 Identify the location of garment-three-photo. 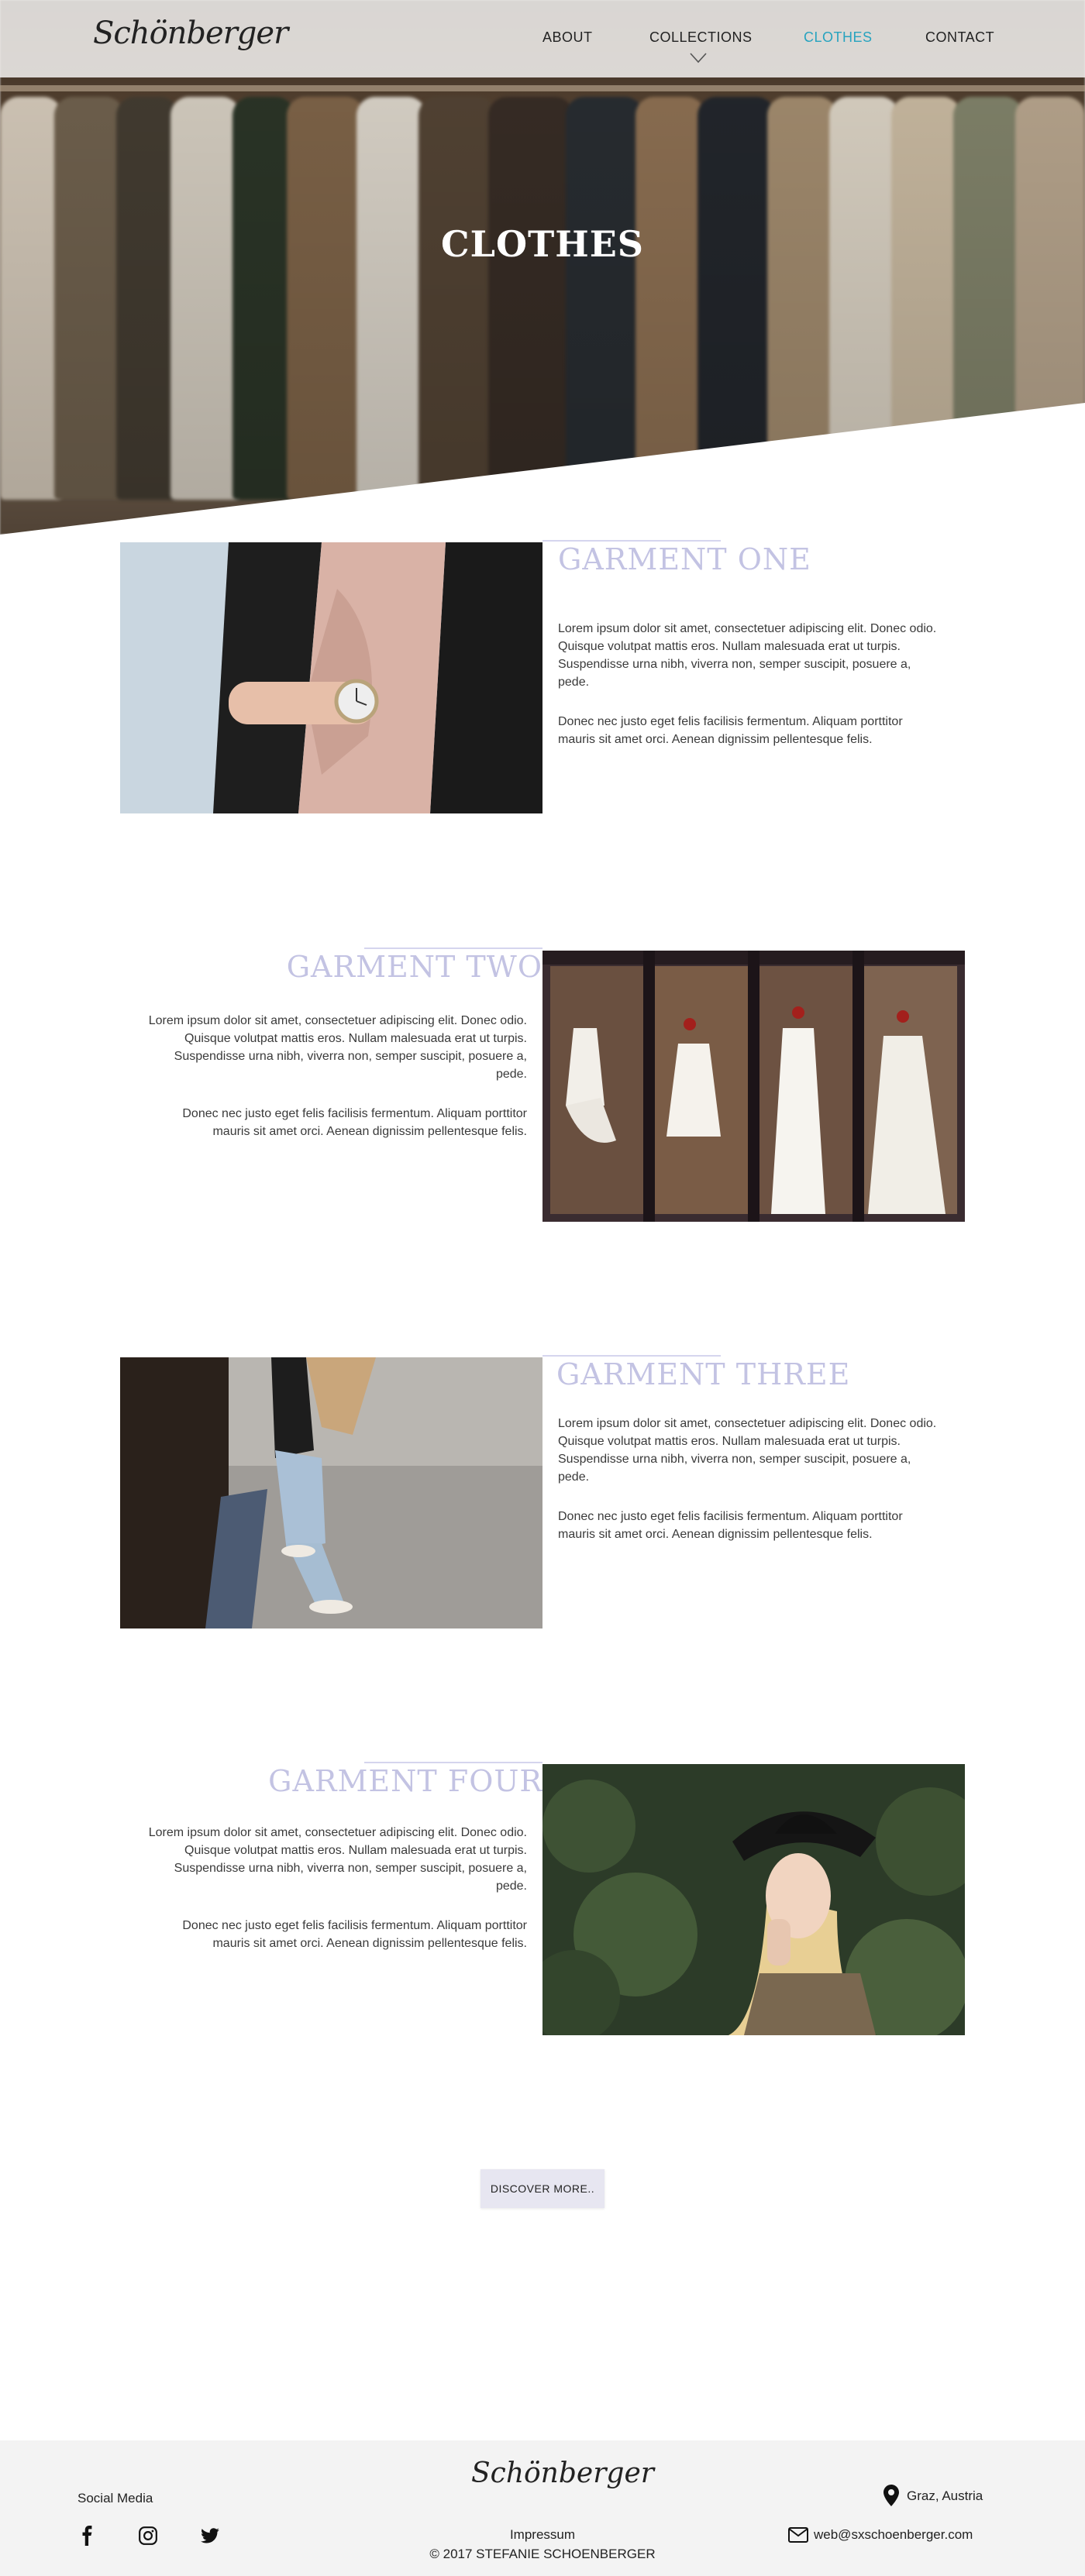
(331, 1492).